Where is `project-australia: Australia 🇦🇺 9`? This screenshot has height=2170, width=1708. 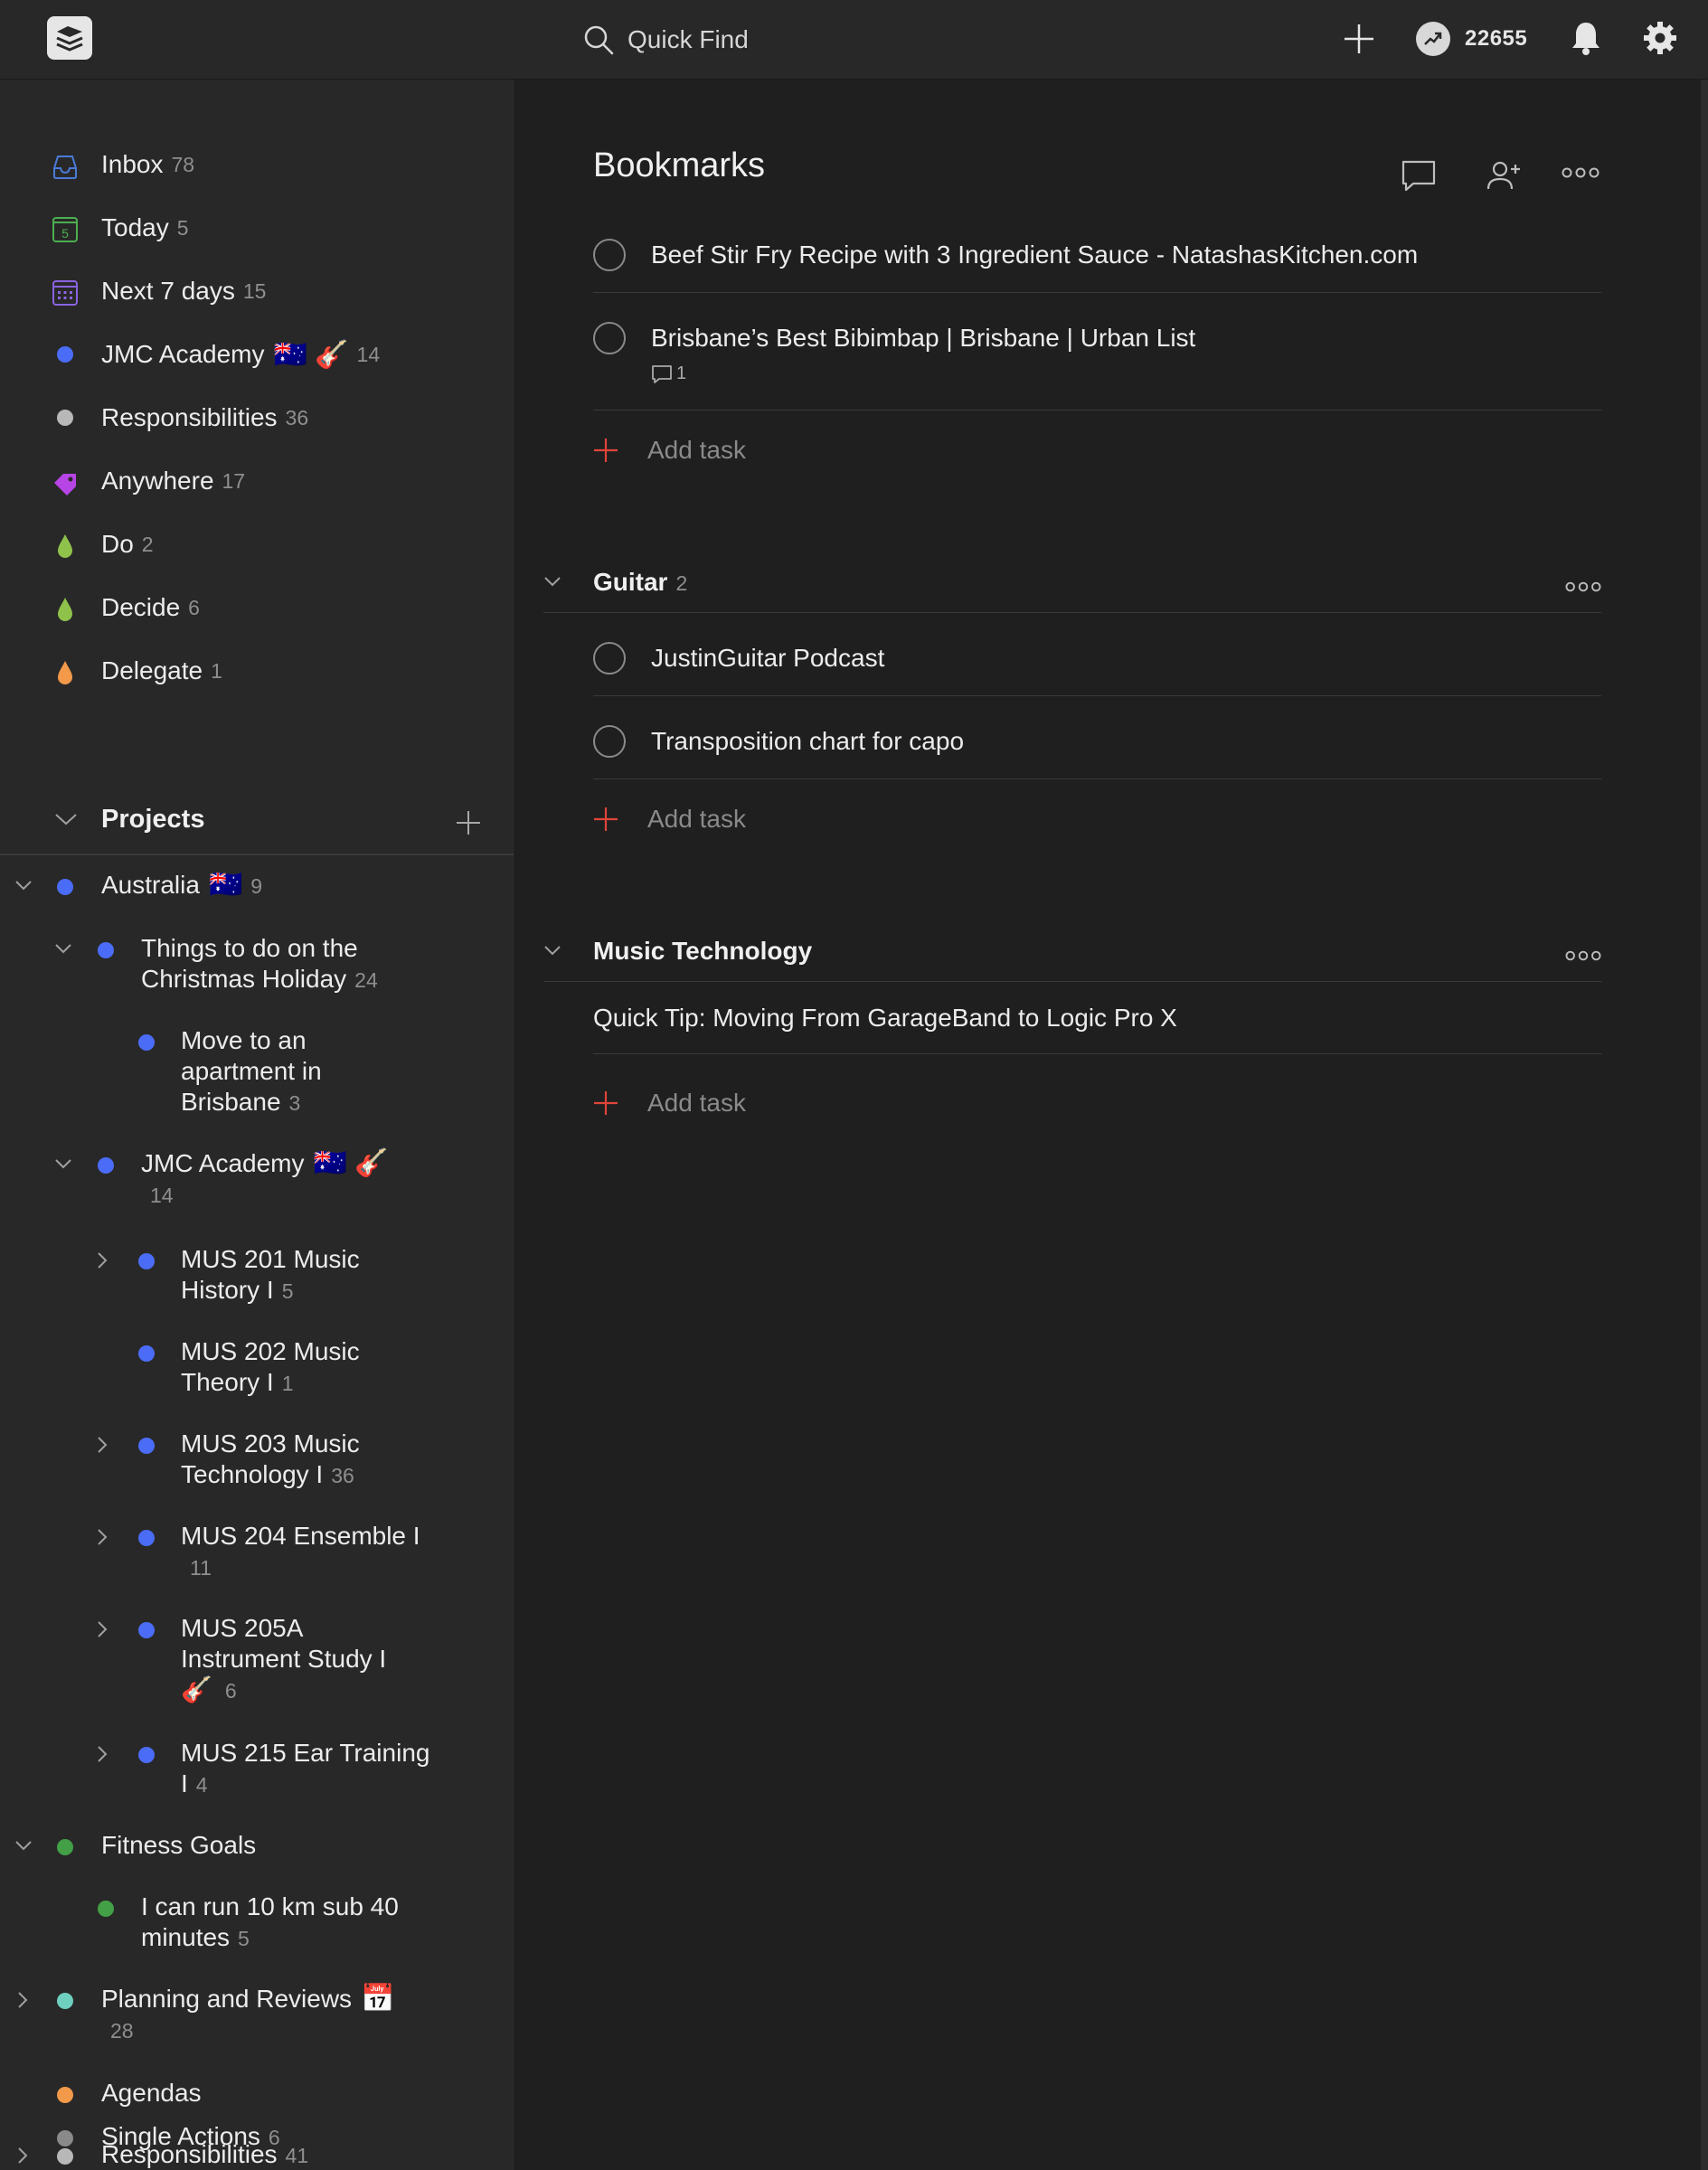 project-australia: Australia 🇦🇺 9 is located at coordinates (253, 888).